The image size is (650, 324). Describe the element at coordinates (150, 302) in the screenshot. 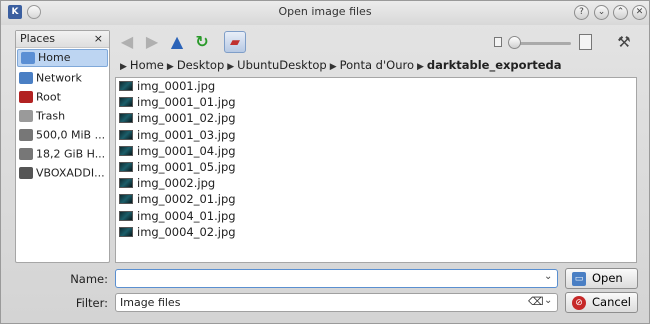

I see `filter-value: Image files` at that location.